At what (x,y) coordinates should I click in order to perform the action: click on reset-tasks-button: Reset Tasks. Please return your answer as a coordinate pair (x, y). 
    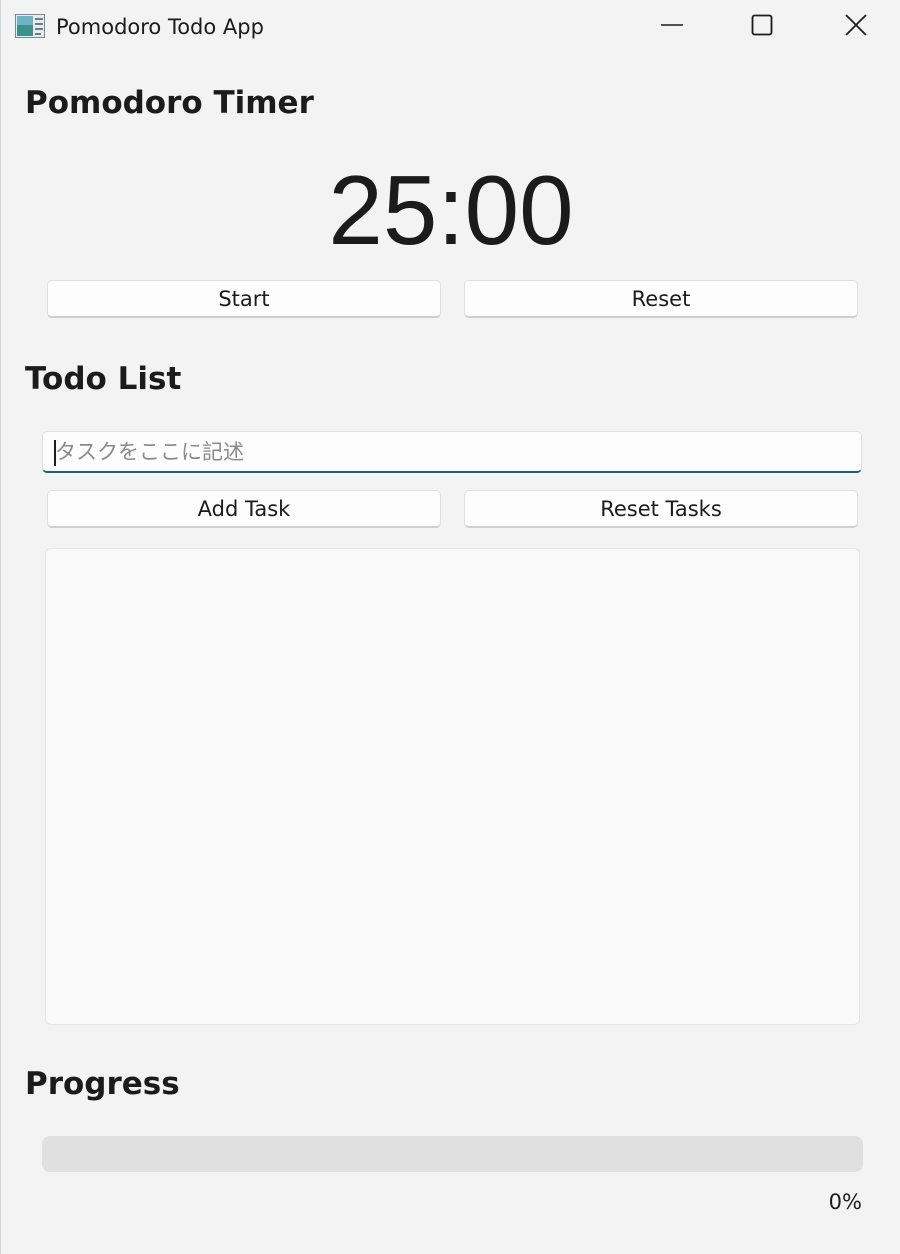
    Looking at the image, I should click on (661, 509).